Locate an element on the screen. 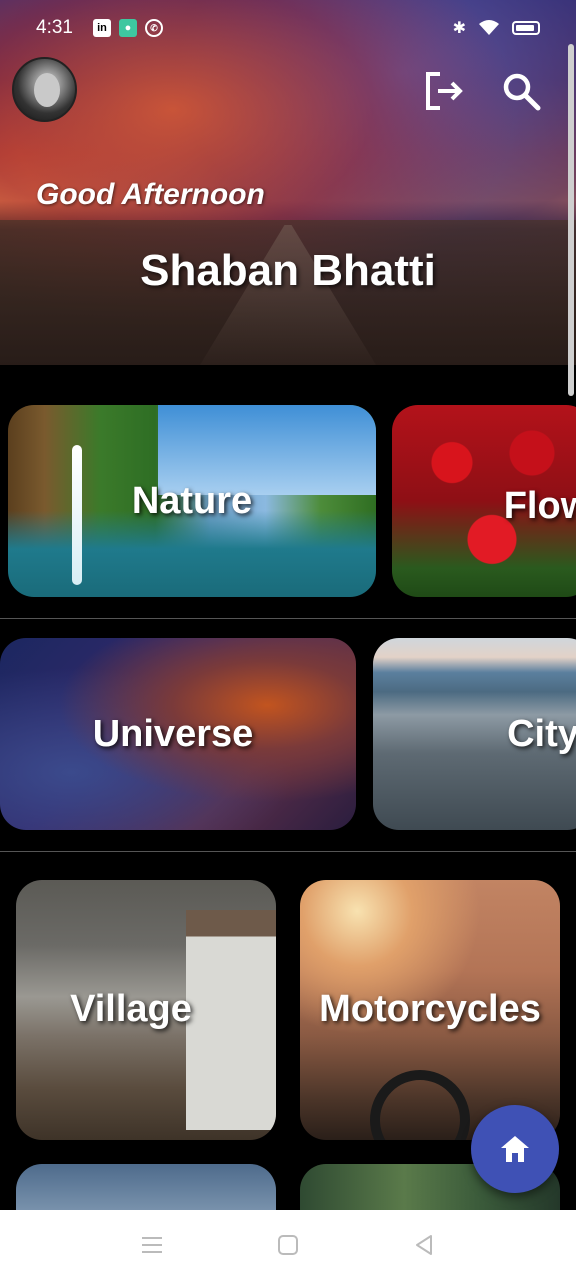 This screenshot has width=576, height=1280. status-app-icons: in ● ✆ is located at coordinates (127, 28).